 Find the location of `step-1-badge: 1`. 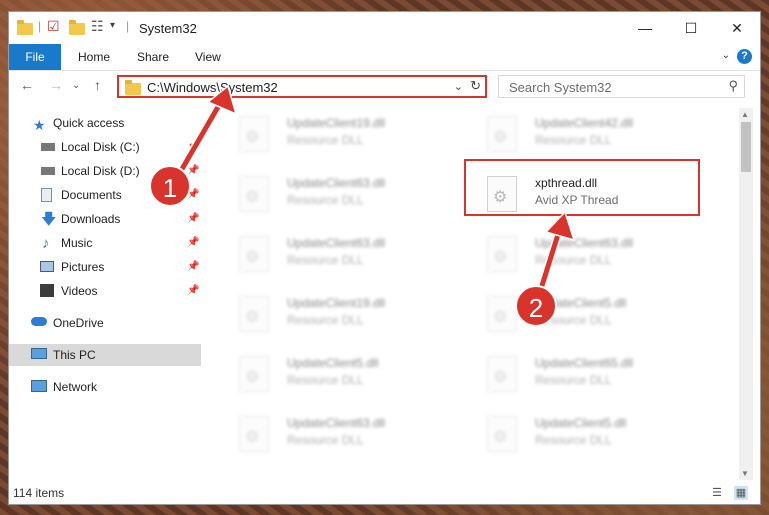

step-1-badge: 1 is located at coordinates (170, 186).